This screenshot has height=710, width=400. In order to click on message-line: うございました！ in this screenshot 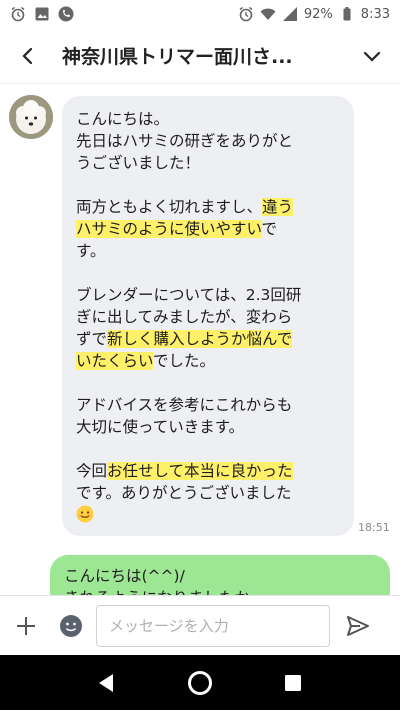, I will do `click(138, 163)`.